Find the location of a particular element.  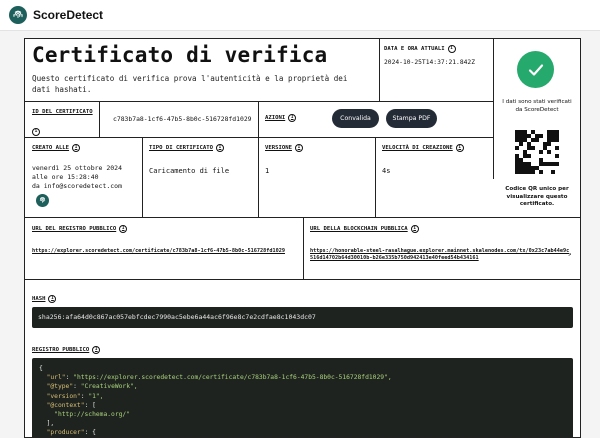

json-line: "@type": "CreativeWork", is located at coordinates (92, 387).